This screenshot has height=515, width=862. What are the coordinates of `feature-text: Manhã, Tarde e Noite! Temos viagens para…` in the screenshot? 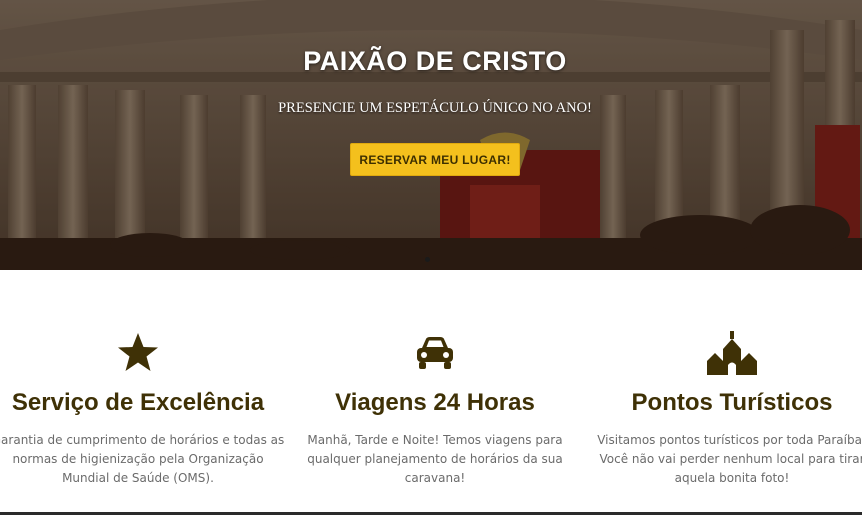 It's located at (435, 459).